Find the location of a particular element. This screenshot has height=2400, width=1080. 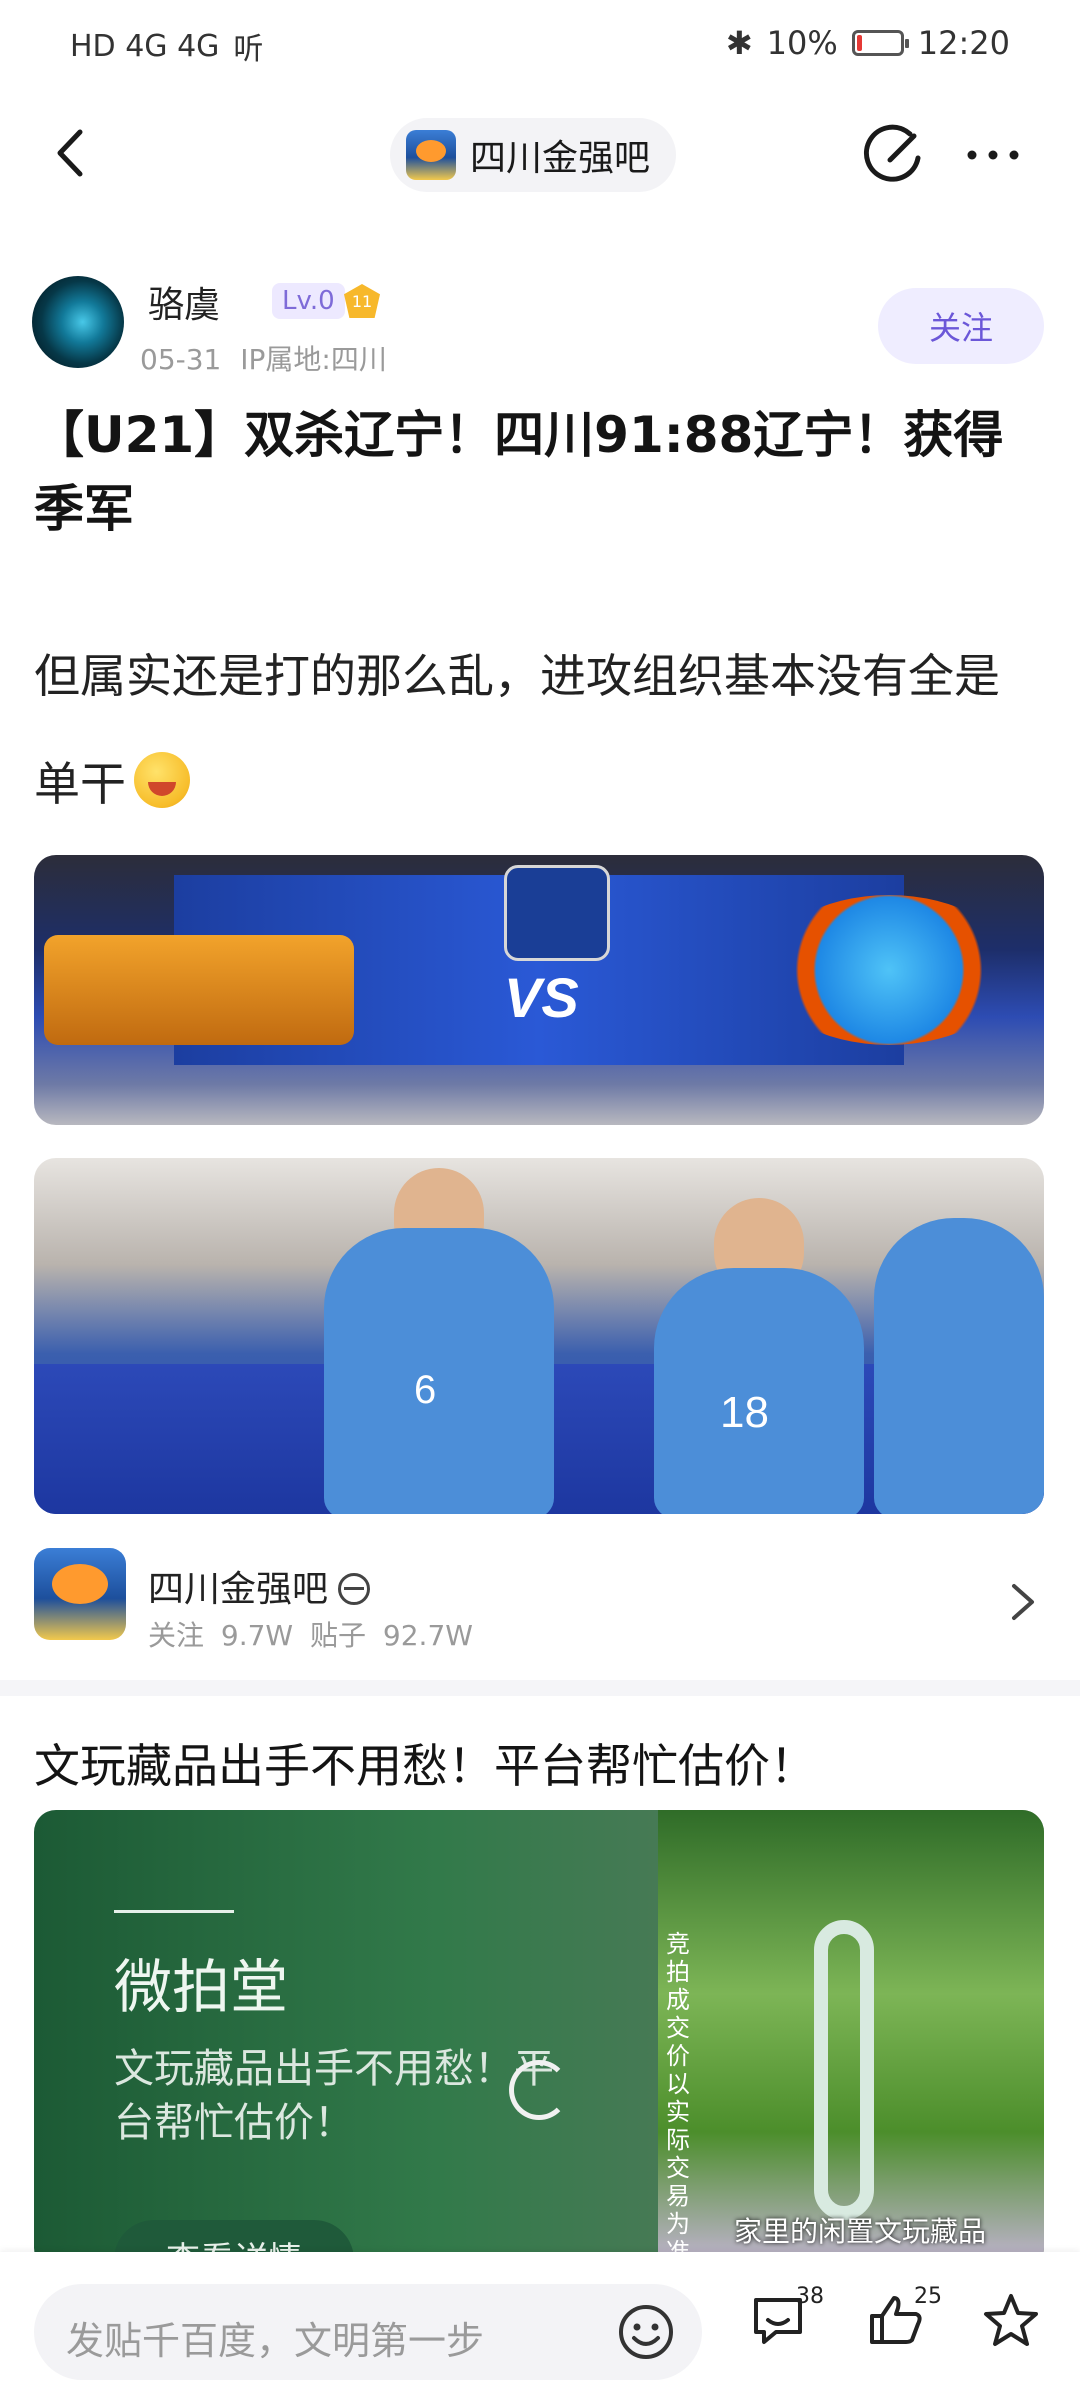

clock: 12:20 is located at coordinates (963, 43).